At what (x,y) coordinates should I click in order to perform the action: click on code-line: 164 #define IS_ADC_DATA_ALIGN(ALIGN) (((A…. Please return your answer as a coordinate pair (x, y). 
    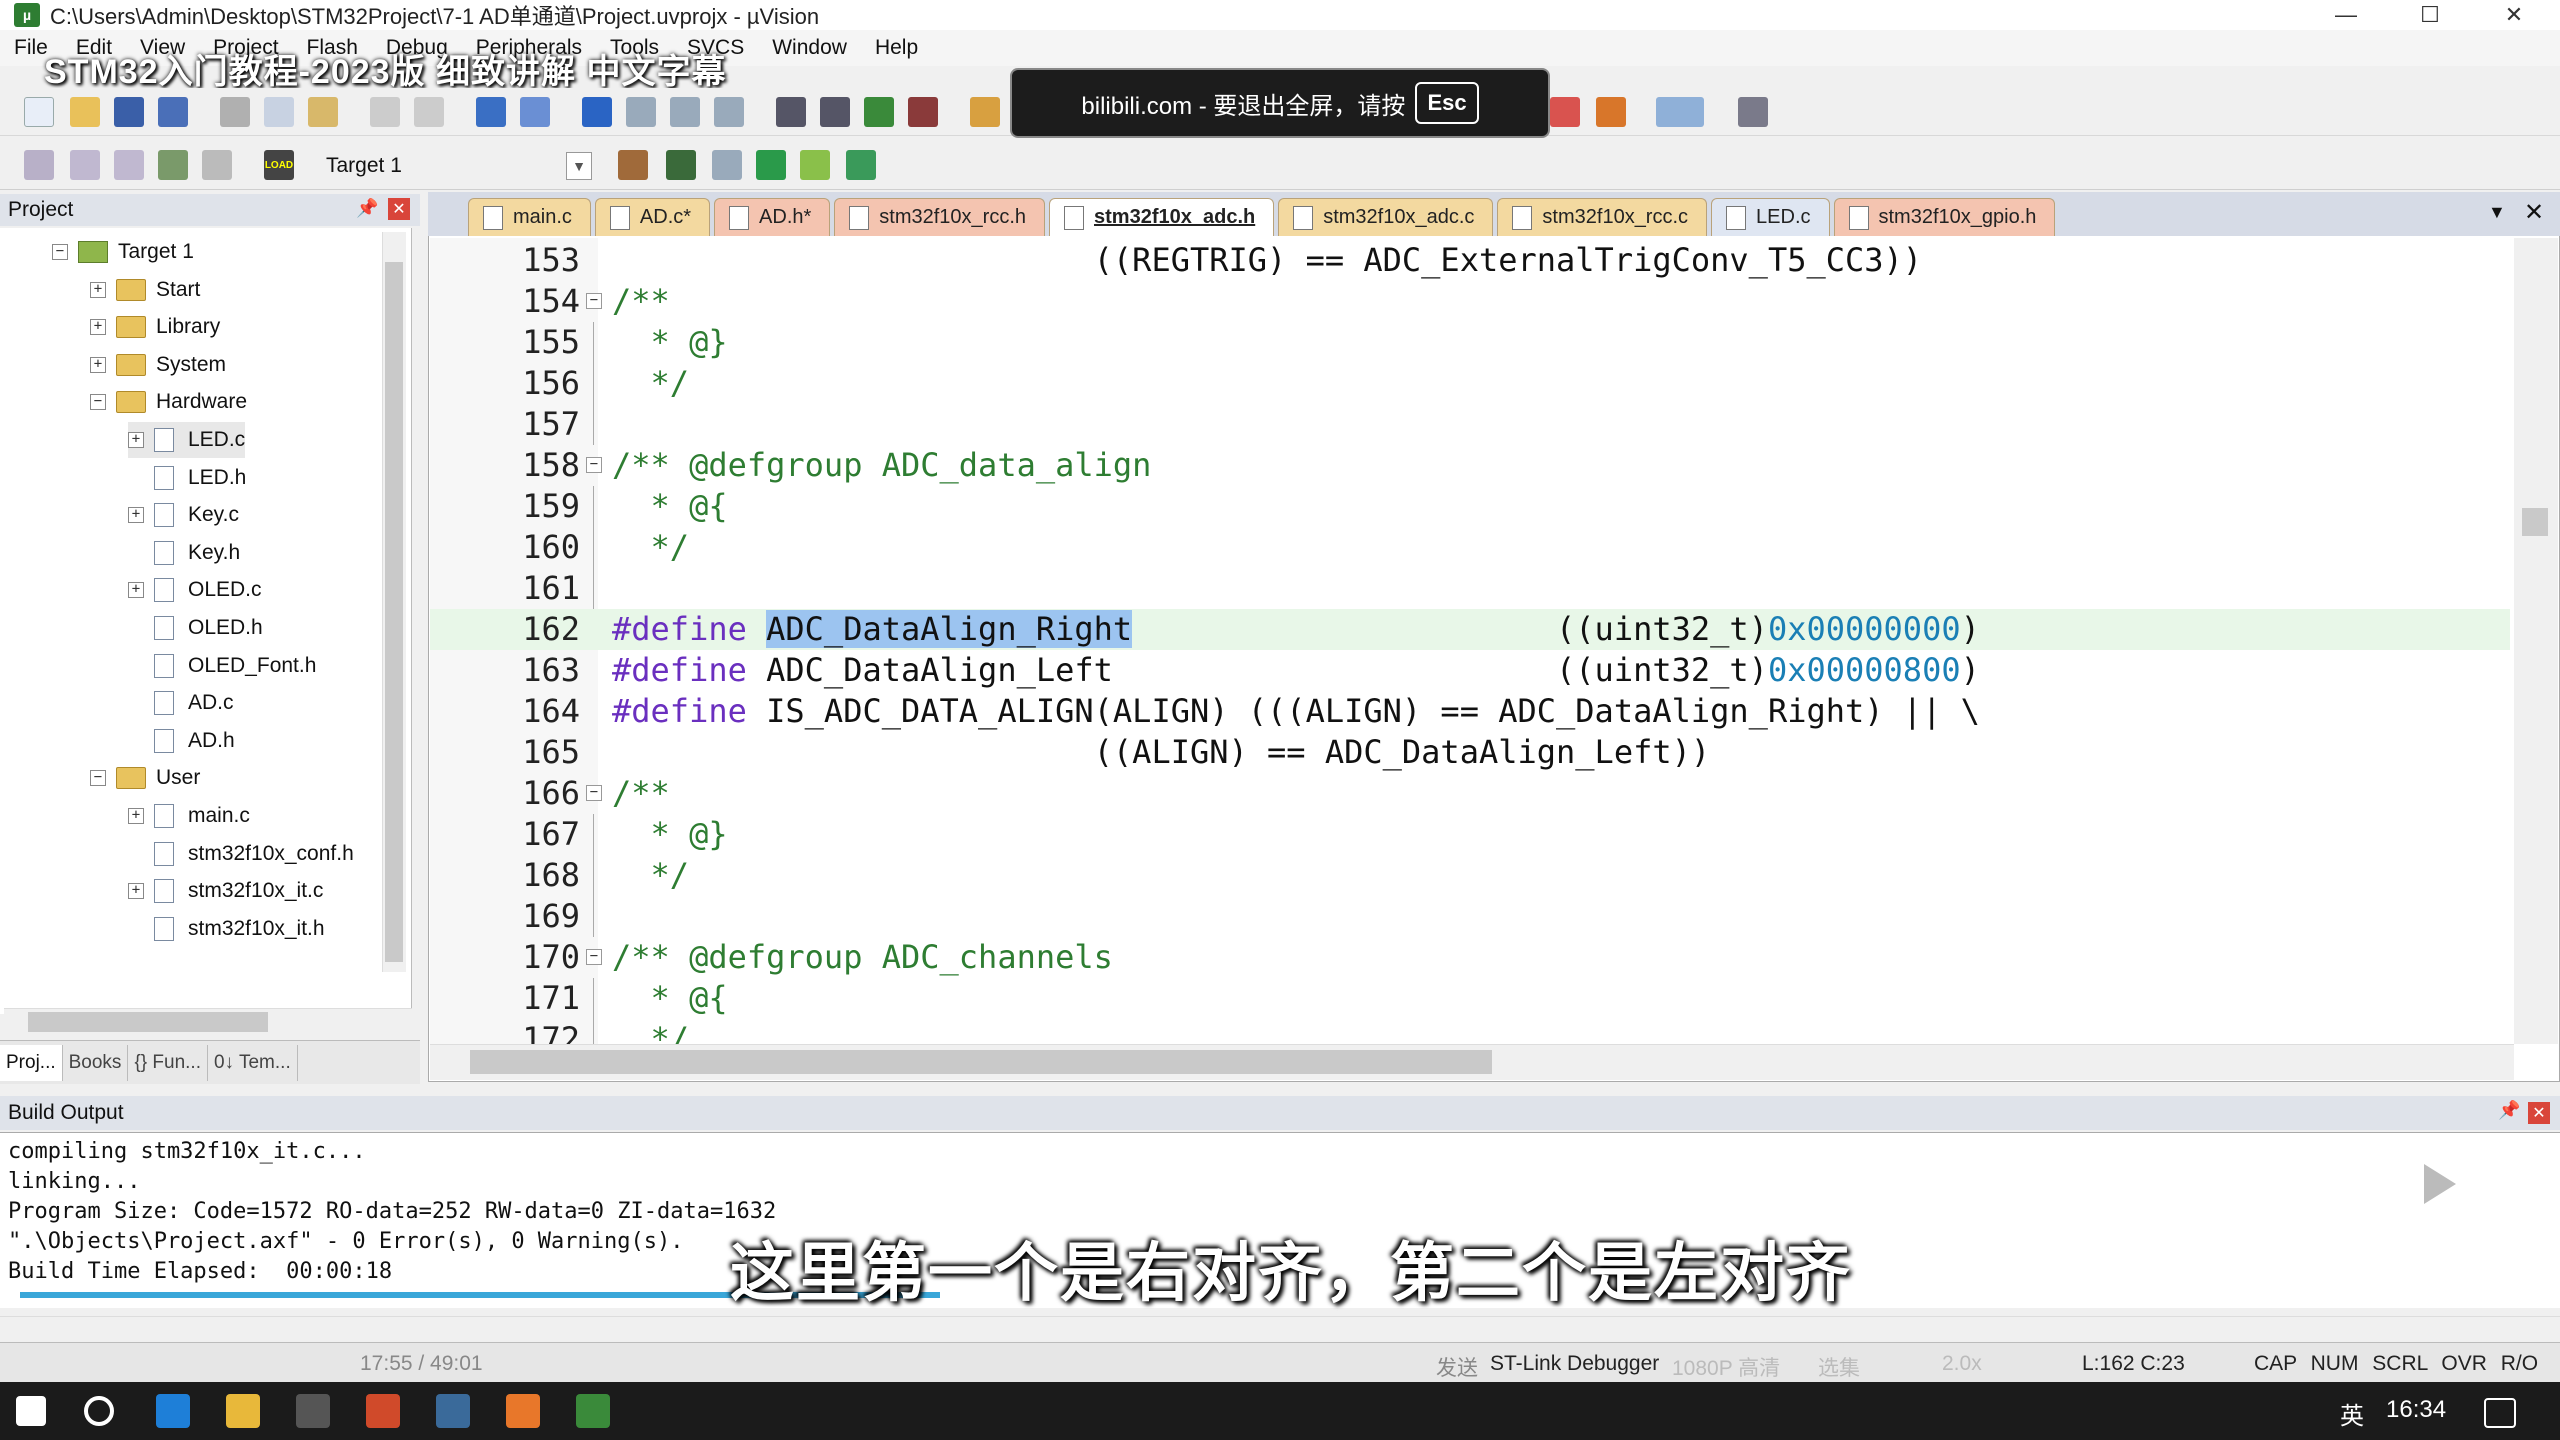
    Looking at the image, I should click on (1470, 711).